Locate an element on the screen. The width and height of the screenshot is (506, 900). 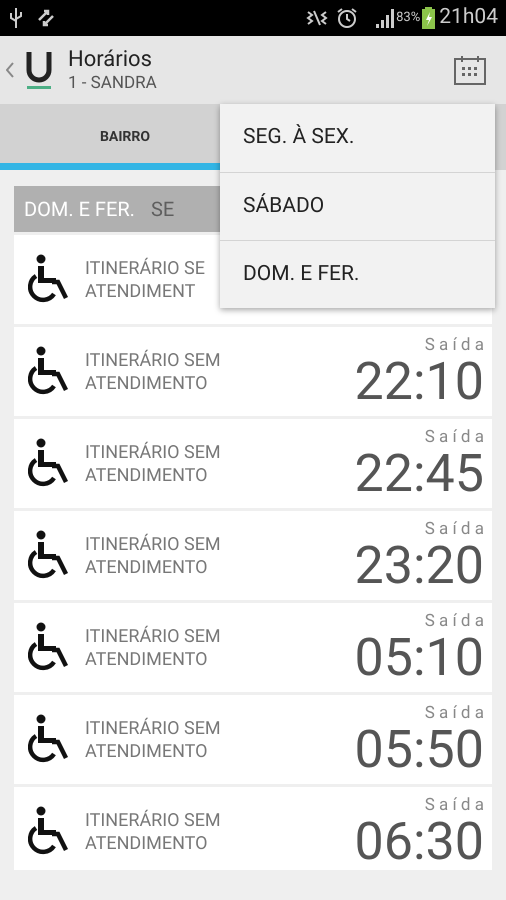
route-subtitle: 1 - SANDRA is located at coordinates (112, 83).